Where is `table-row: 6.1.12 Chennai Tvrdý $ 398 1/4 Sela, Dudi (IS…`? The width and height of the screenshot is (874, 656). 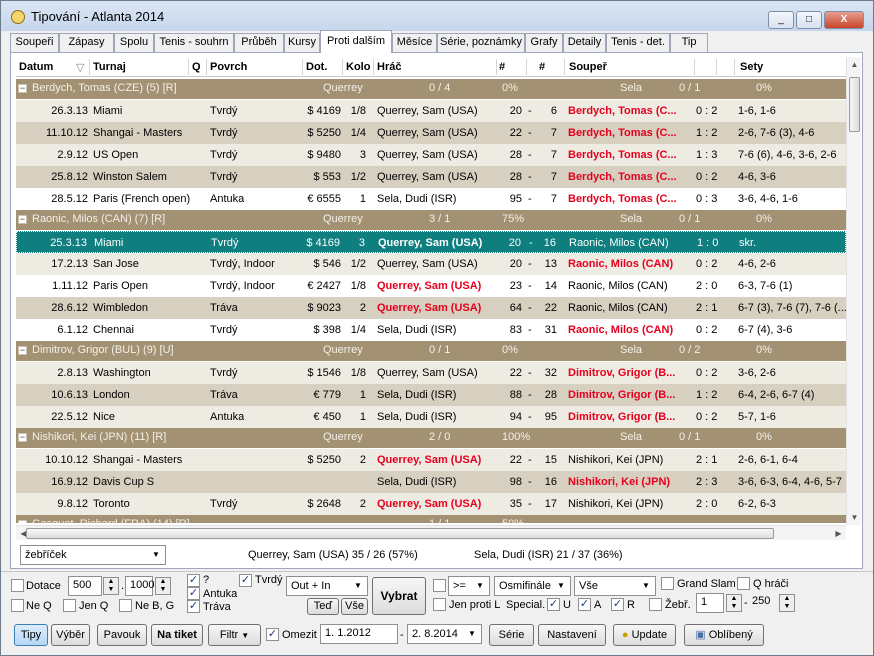
table-row: 6.1.12 Chennai Tvrdý $ 398 1/4 Sela, Dudi (IS… is located at coordinates (431, 330).